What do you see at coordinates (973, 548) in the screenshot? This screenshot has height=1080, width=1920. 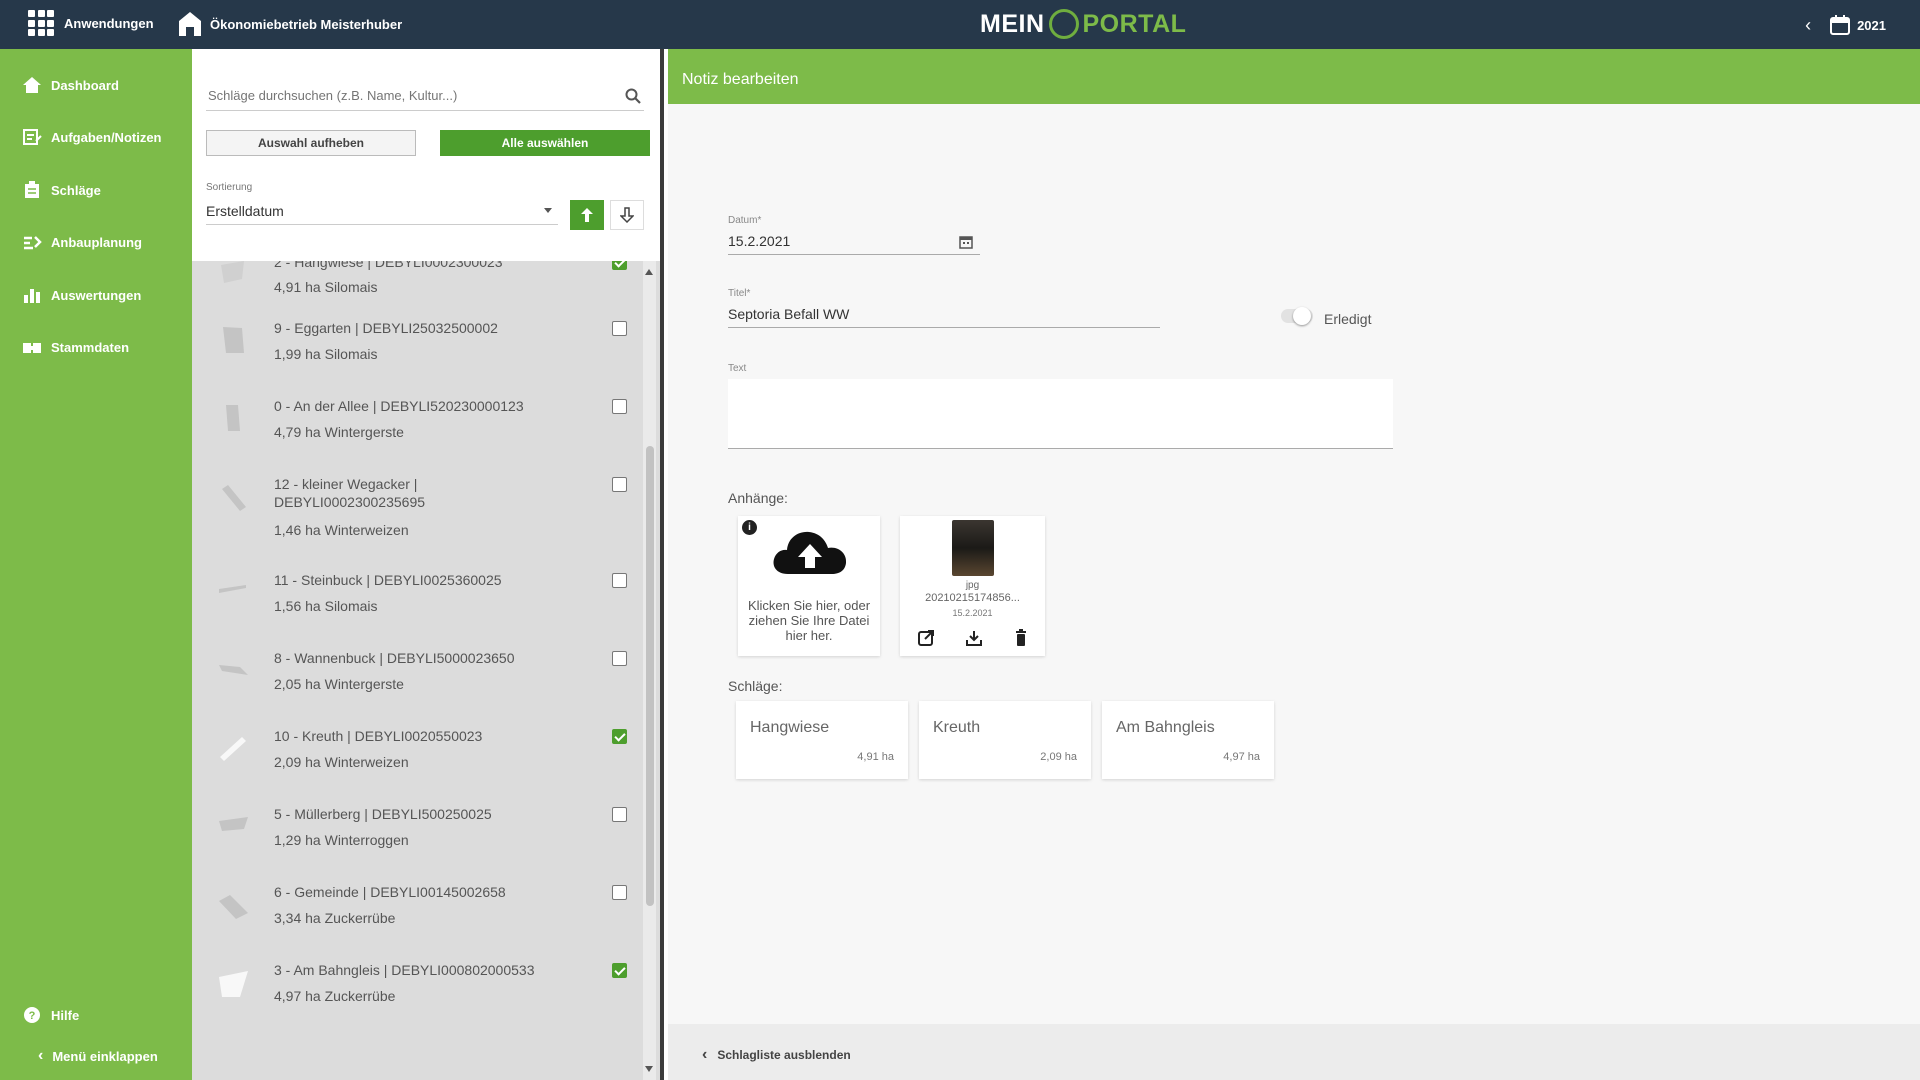 I see `attachment-thumbnail` at bounding box center [973, 548].